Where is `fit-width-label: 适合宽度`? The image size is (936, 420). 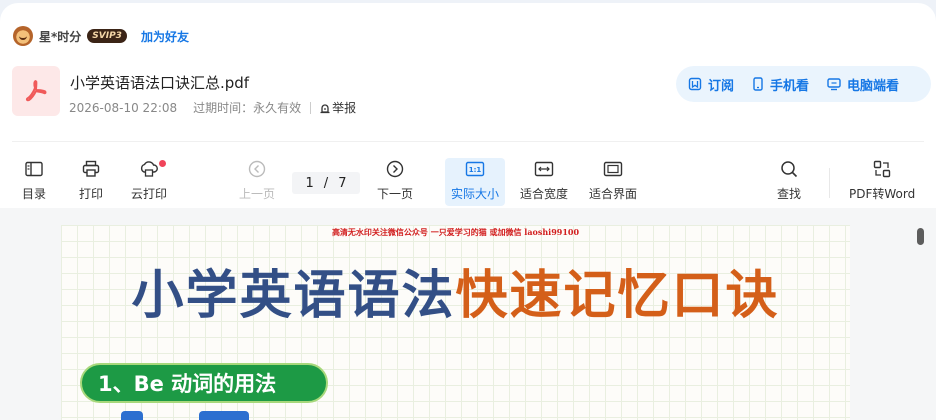
fit-width-label: 适合宽度 is located at coordinates (544, 194).